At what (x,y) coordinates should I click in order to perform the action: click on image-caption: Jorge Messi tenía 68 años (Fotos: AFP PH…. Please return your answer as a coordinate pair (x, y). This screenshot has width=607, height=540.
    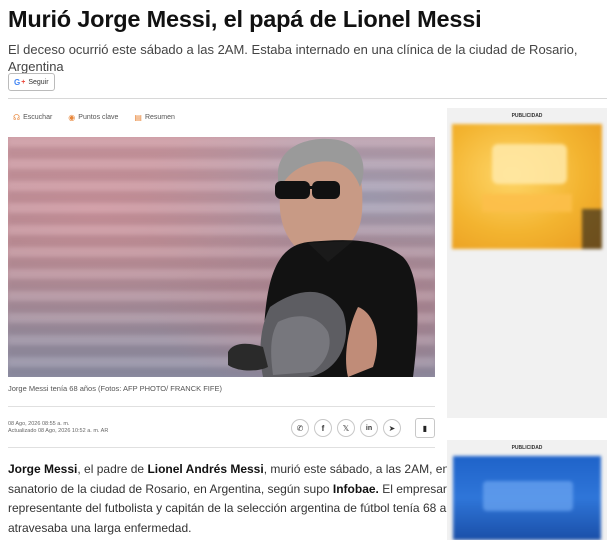
    Looking at the image, I should click on (115, 388).